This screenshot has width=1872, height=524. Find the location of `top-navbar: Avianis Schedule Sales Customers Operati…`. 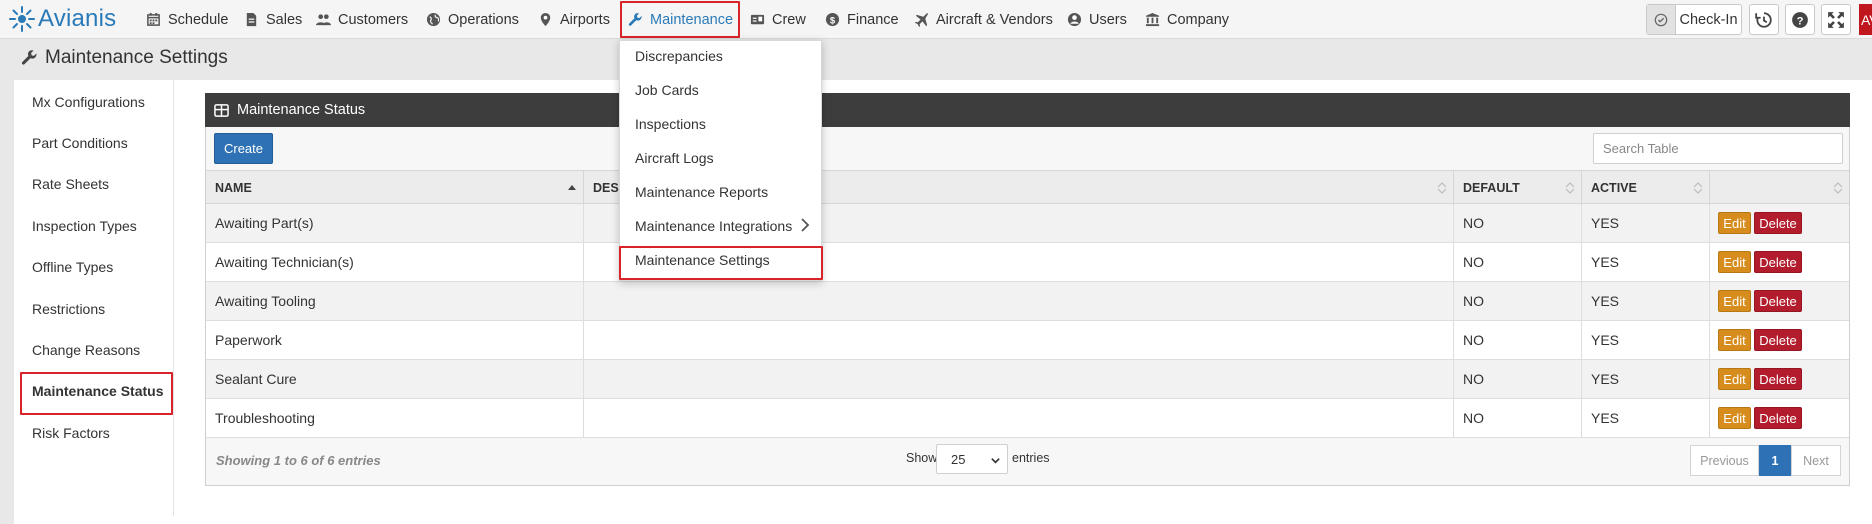

top-navbar: Avianis Schedule Sales Customers Operati… is located at coordinates (936, 19).